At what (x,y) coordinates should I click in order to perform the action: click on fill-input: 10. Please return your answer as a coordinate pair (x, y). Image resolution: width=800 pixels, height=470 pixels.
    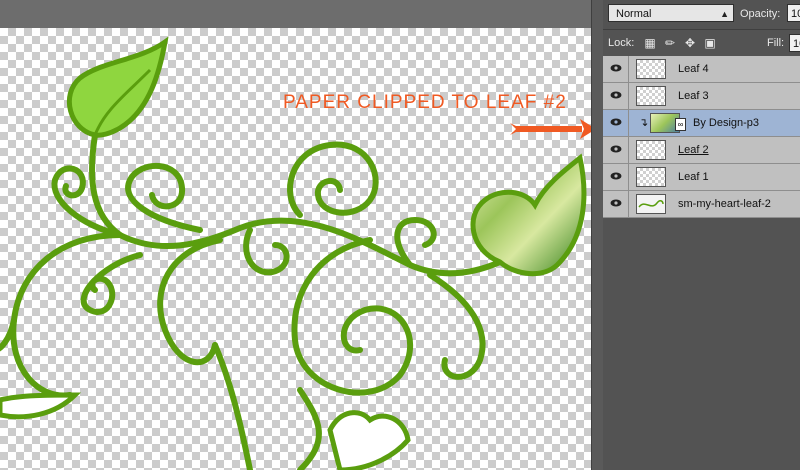
    Looking at the image, I should click on (794, 43).